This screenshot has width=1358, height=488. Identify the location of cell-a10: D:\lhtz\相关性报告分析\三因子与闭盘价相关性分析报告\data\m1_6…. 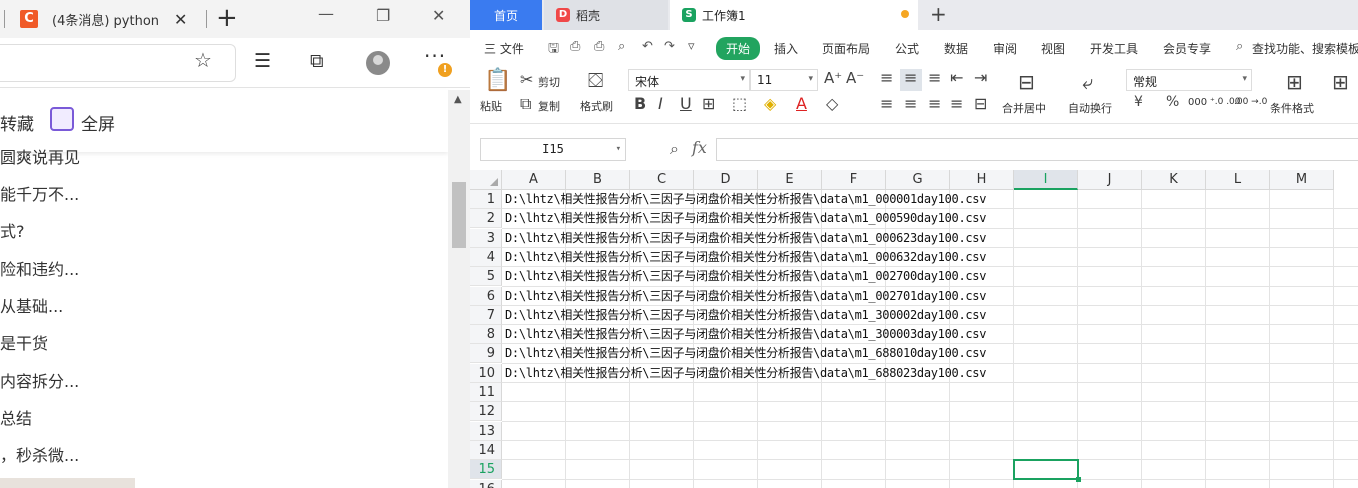
(745, 373).